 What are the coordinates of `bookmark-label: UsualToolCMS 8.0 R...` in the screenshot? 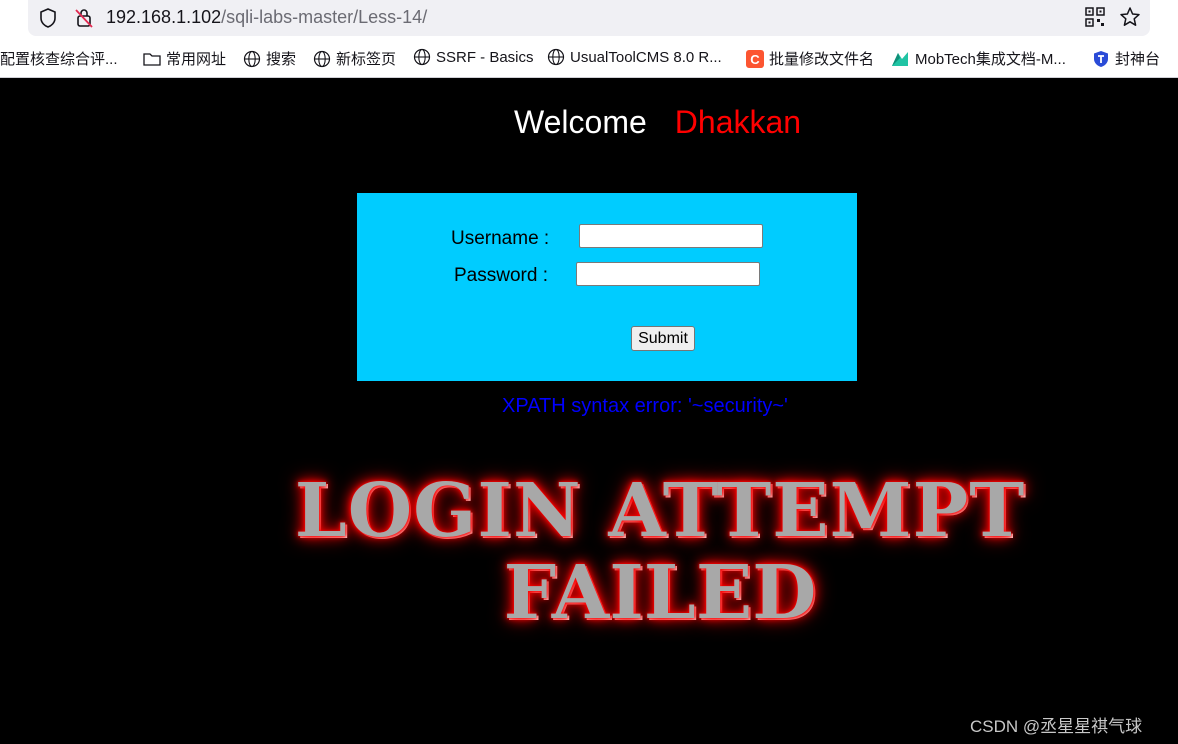 It's located at (646, 57).